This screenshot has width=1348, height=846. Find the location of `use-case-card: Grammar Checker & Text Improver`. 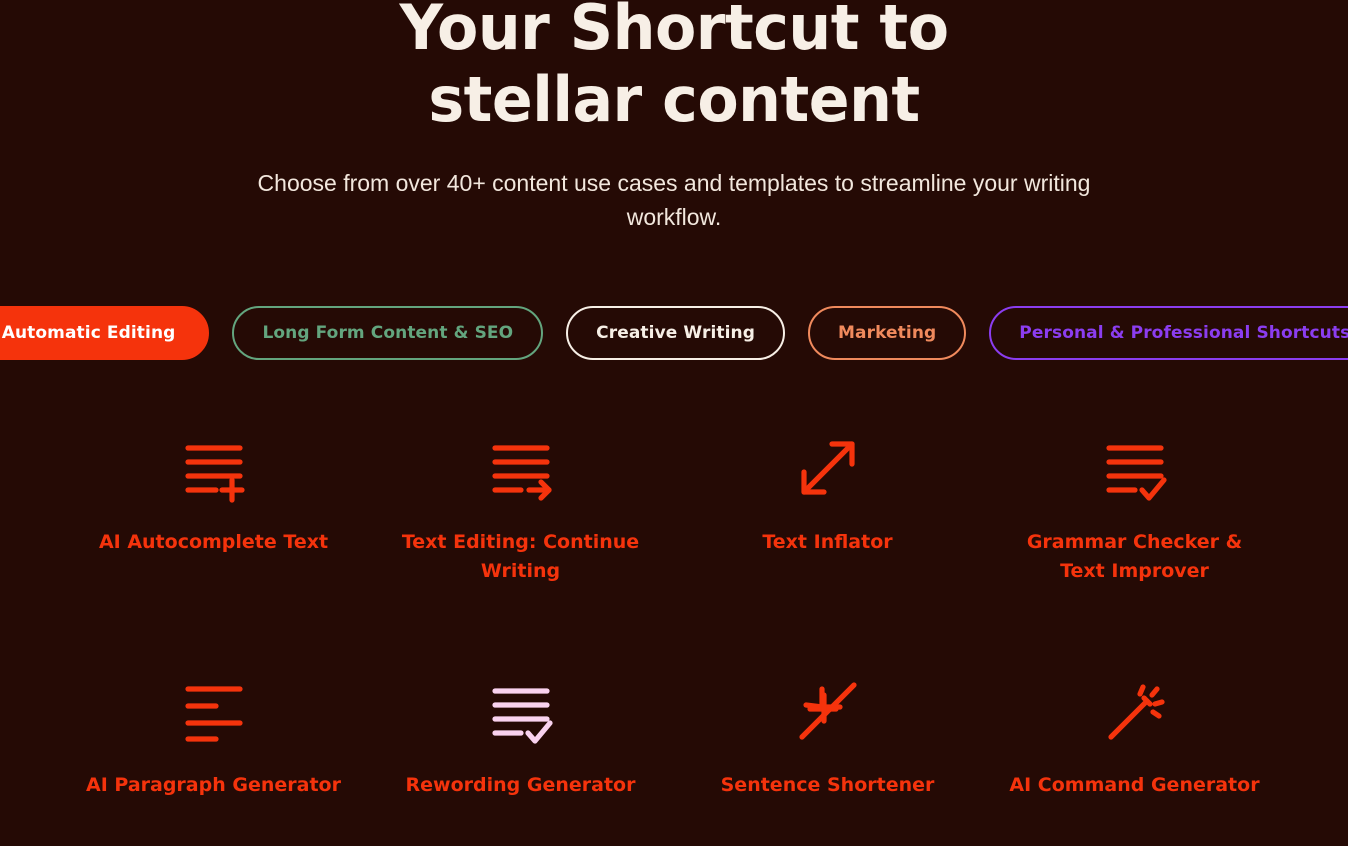

use-case-card: Grammar Checker & Text Improver is located at coordinates (1134, 537).